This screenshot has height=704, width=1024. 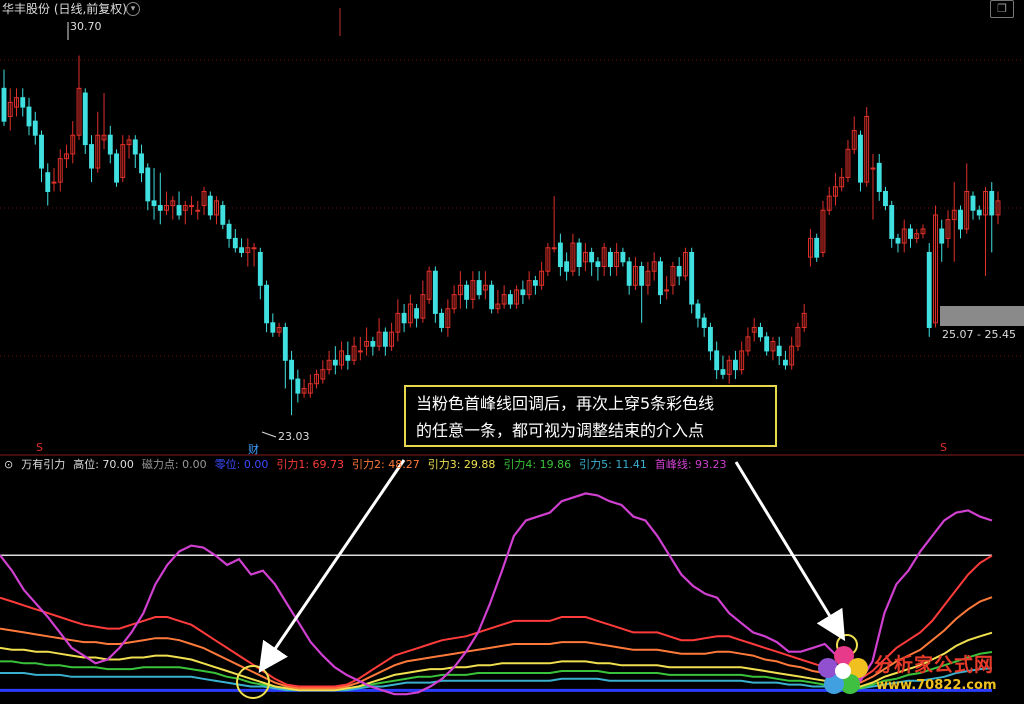 What do you see at coordinates (174, 464) in the screenshot?
I see `legend-item: 磁力点: 0.00` at bounding box center [174, 464].